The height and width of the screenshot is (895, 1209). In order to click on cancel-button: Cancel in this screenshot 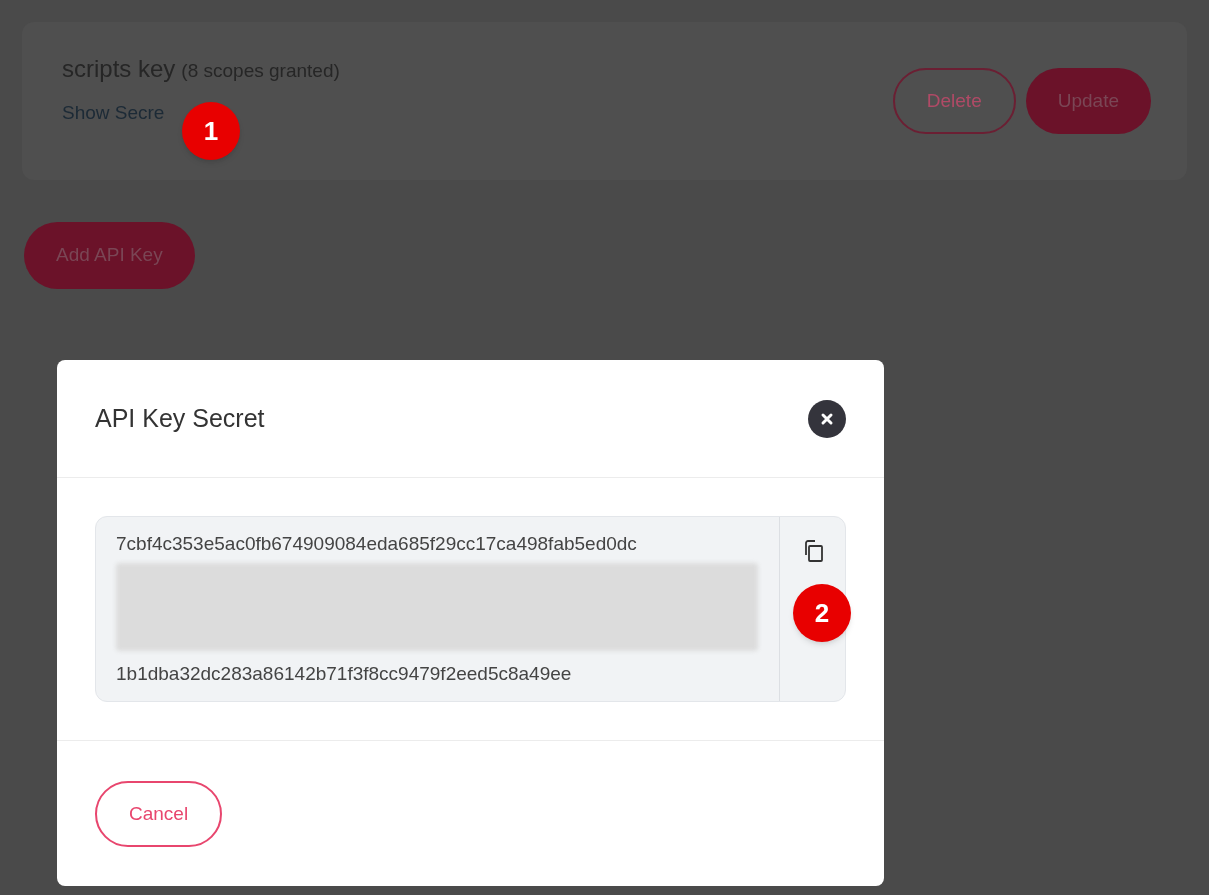, I will do `click(159, 814)`.